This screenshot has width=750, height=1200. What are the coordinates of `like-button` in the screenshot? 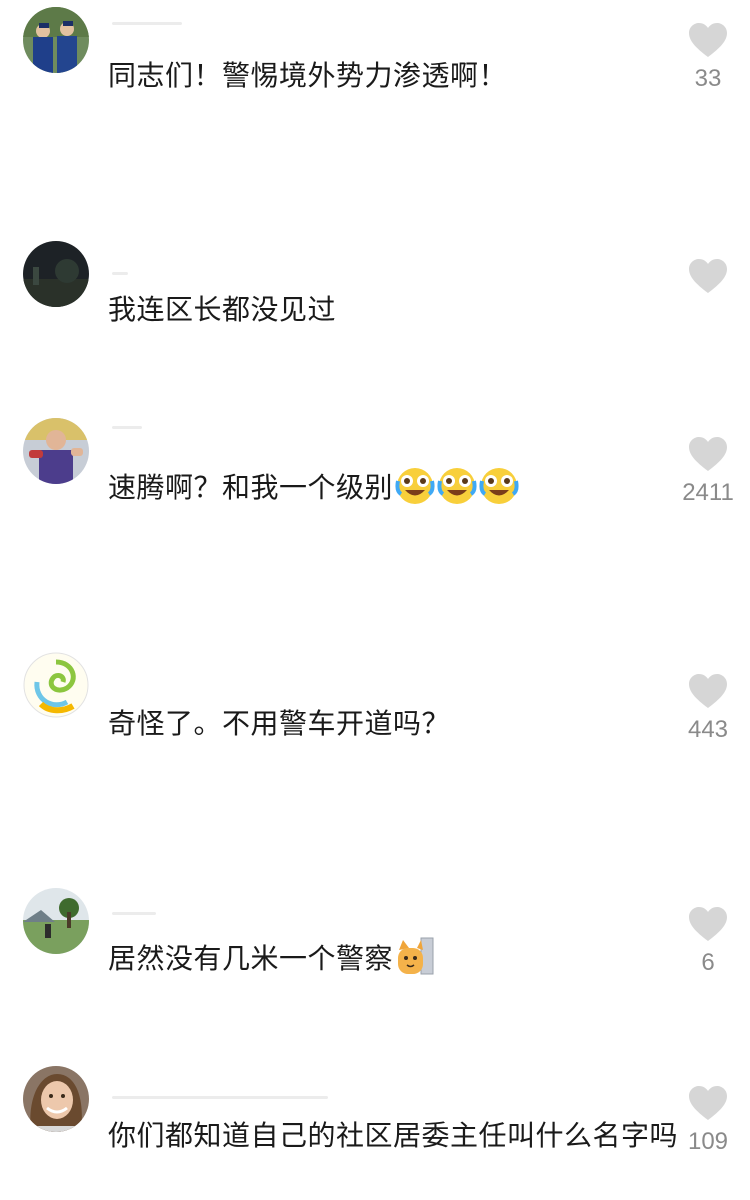 It's located at (708, 280).